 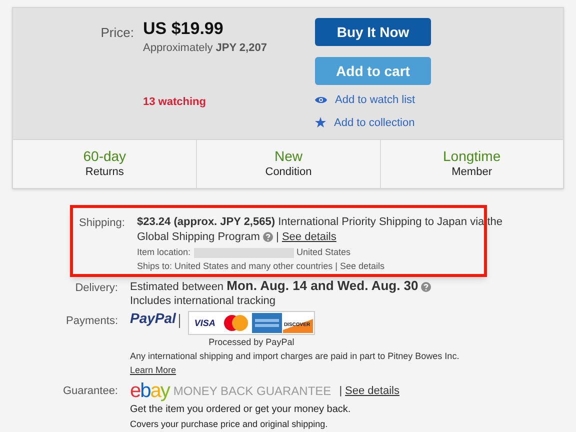 I want to click on guarantee-text: Get the item you ordered or get your money back., so click(x=241, y=410).